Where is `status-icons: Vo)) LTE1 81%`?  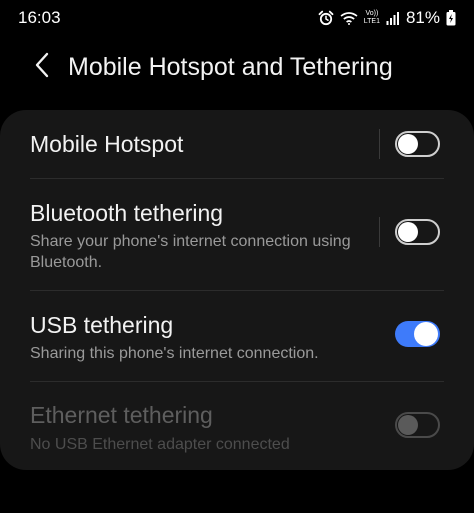 status-icons: Vo)) LTE1 81% is located at coordinates (387, 18).